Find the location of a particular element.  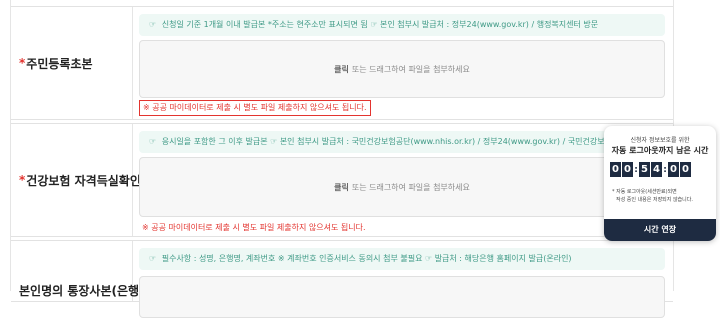

logout-note-2: 작성 중인 내용은 저장되지 않습니다. is located at coordinates (654, 200).